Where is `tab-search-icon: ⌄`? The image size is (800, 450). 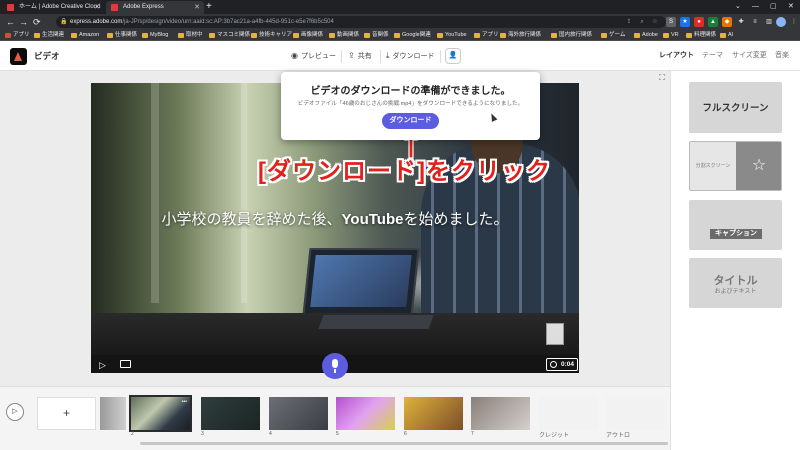 tab-search-icon: ⌄ is located at coordinates (738, 7).